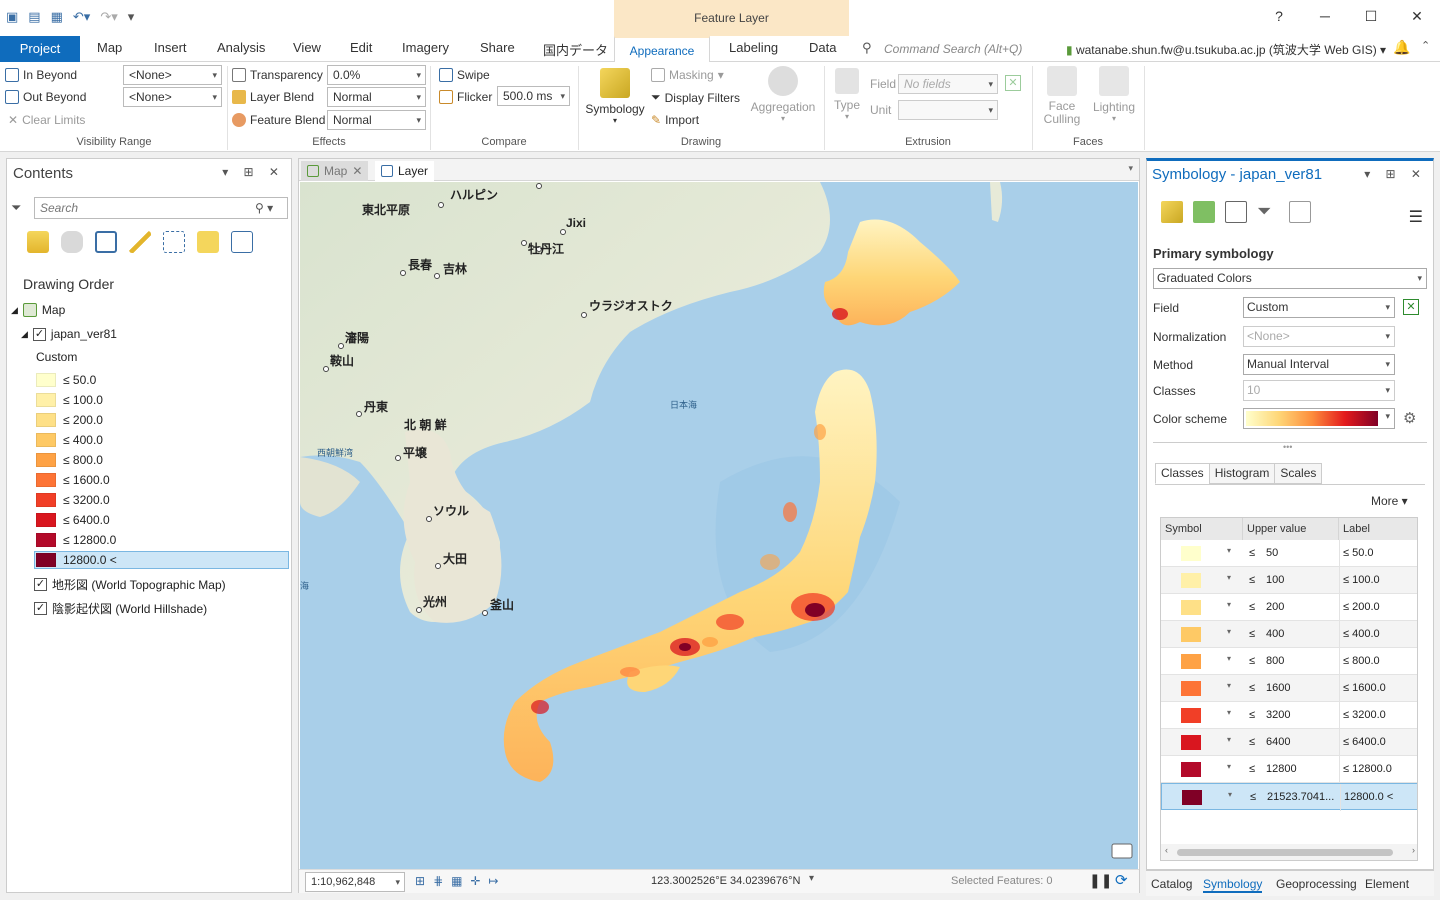 This screenshot has height=900, width=1440. I want to click on column-header-symbol: Symbol, so click(1202, 529).